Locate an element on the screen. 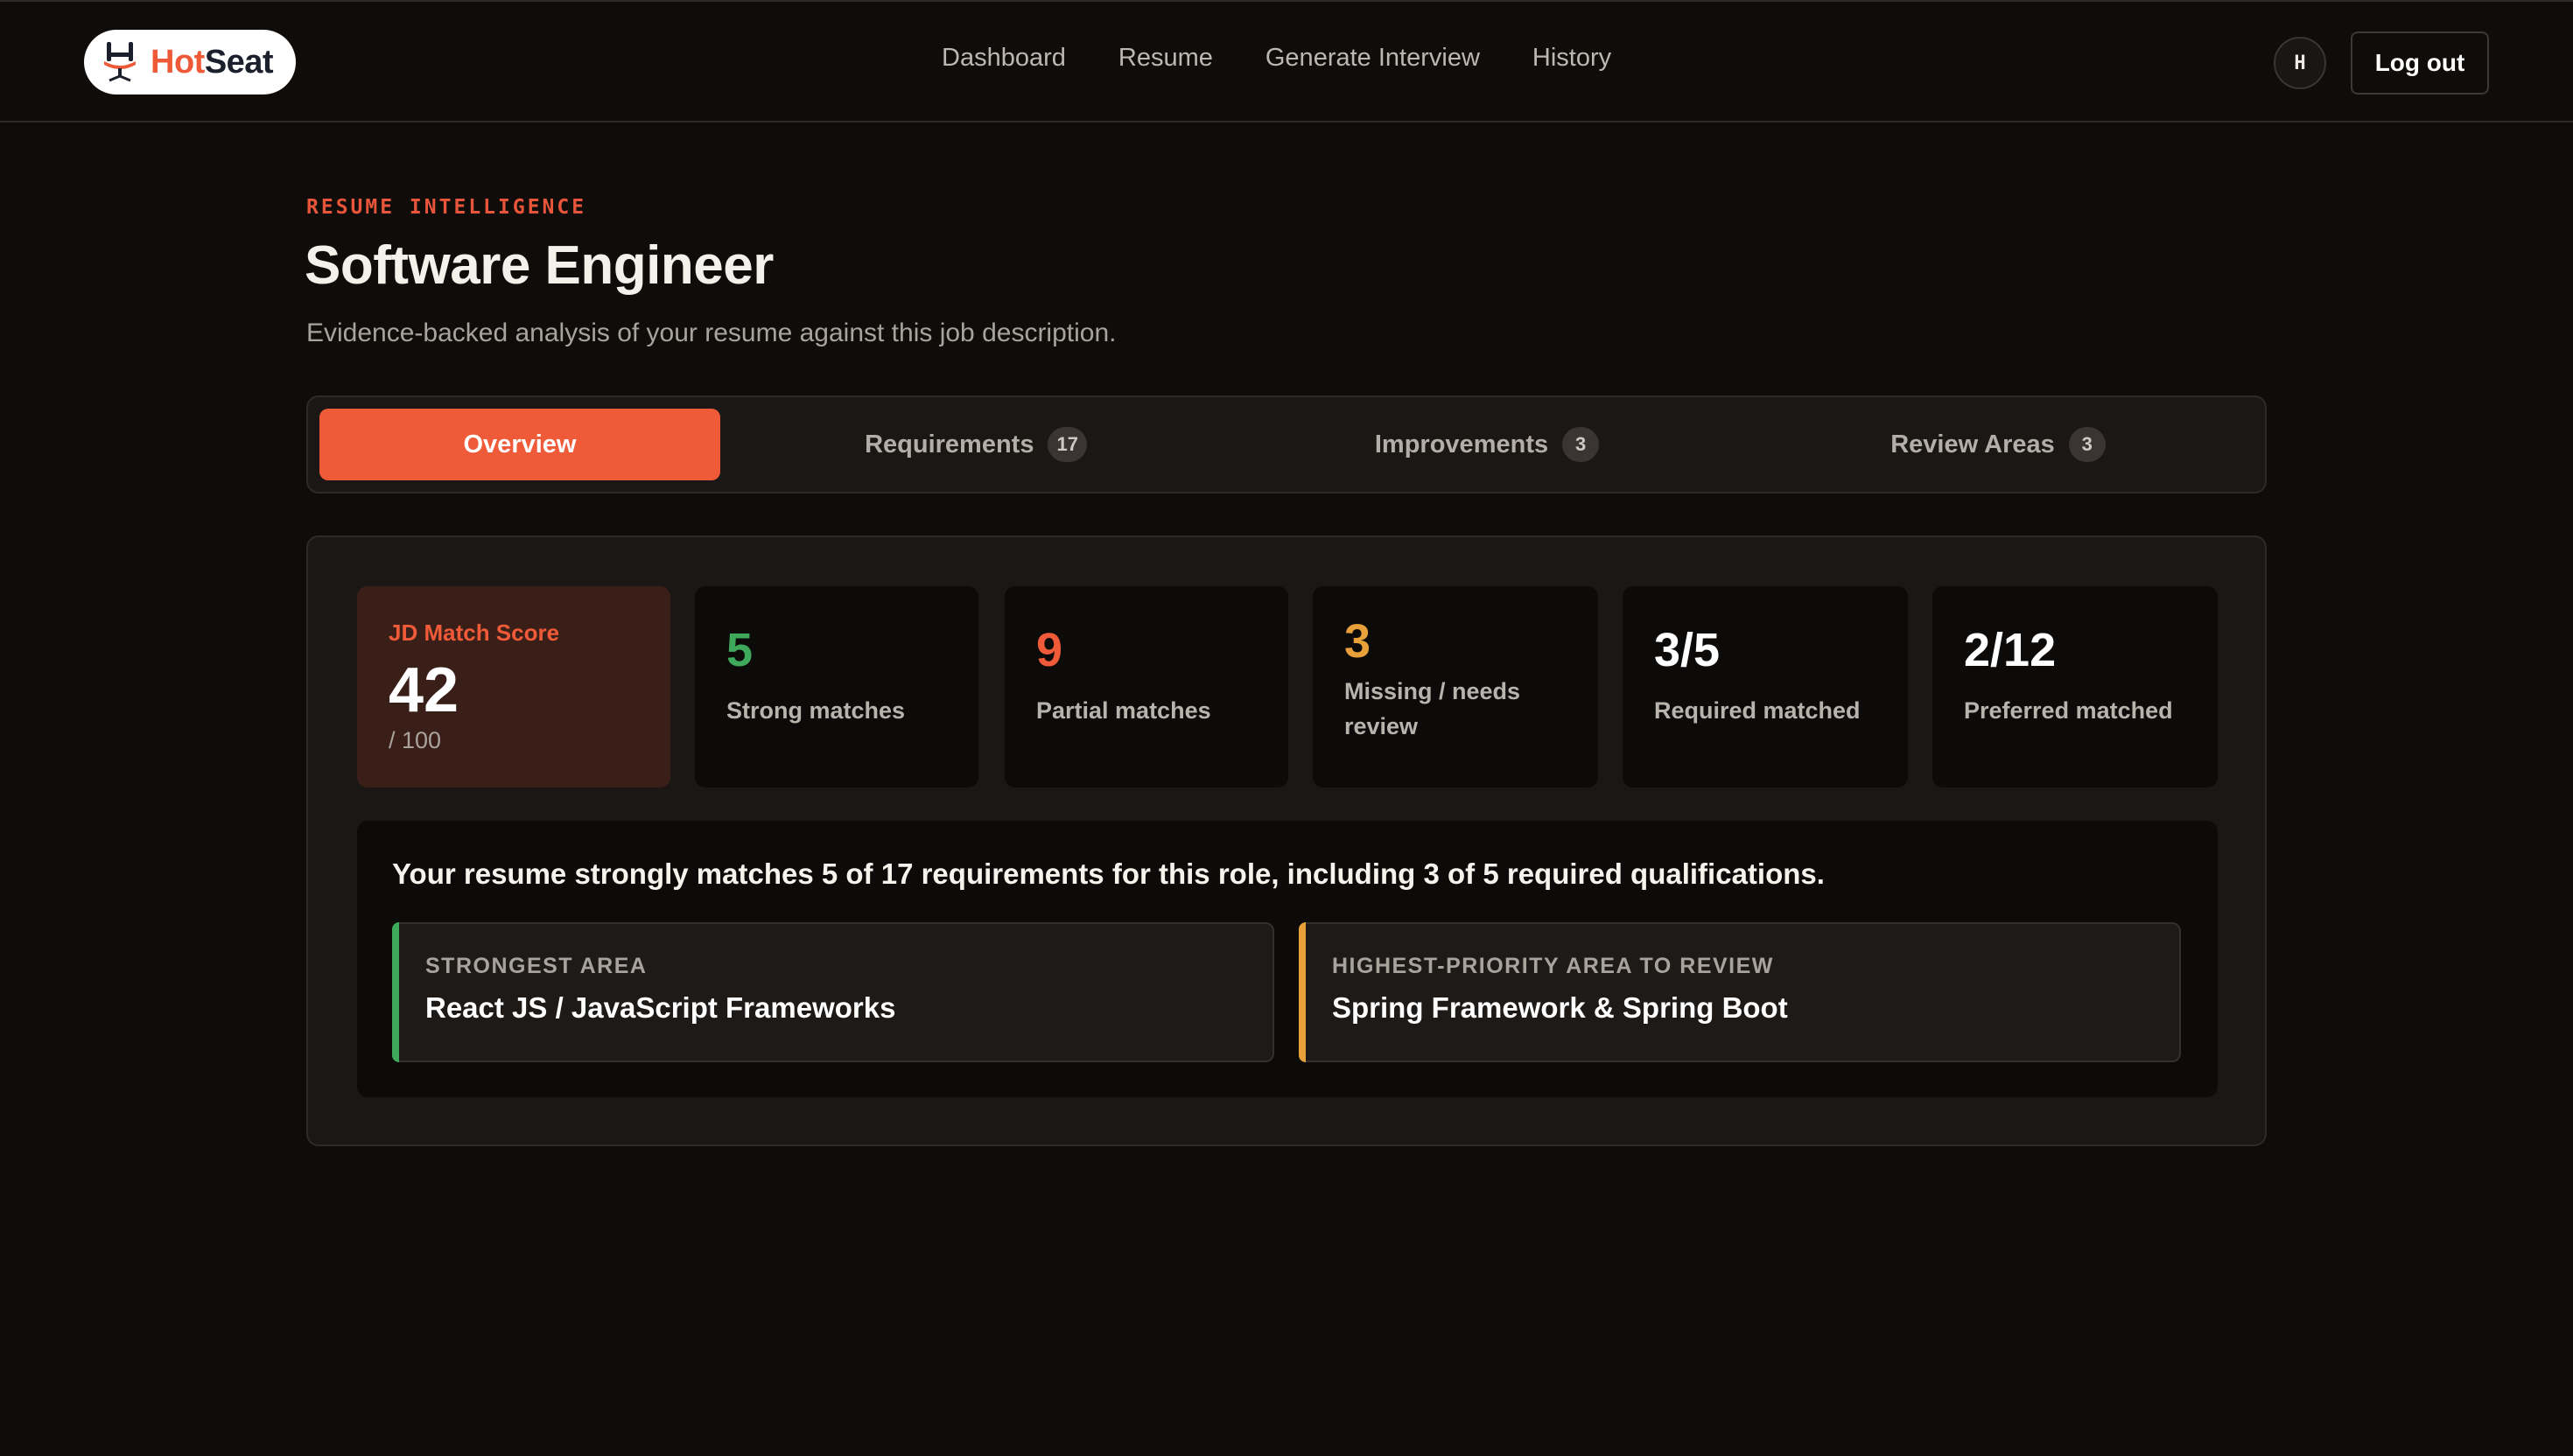 The image size is (2573, 1456). brand-name-hot: Hot is located at coordinates (178, 61).